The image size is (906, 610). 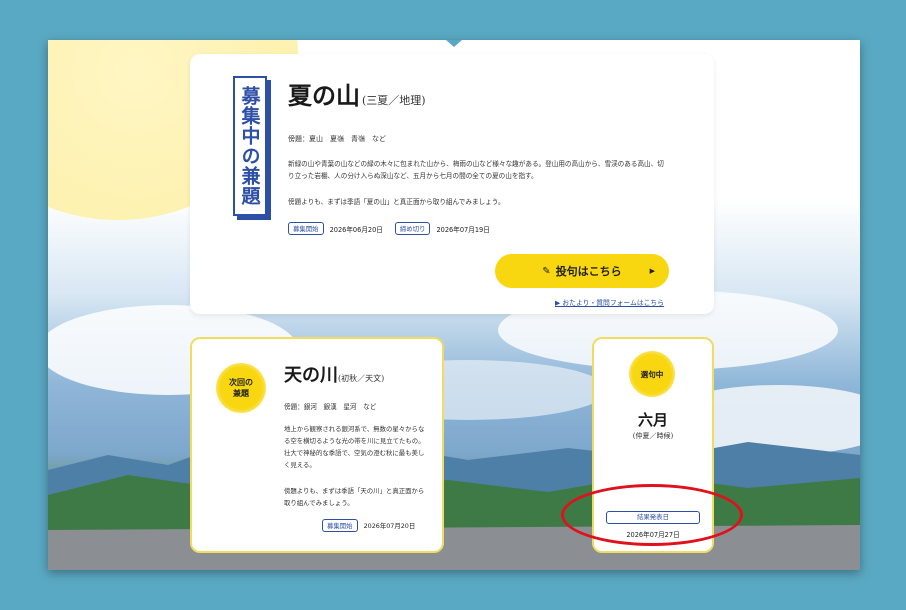 What do you see at coordinates (652, 374) in the screenshot?
I see `selection-badge: 選句中` at bounding box center [652, 374].